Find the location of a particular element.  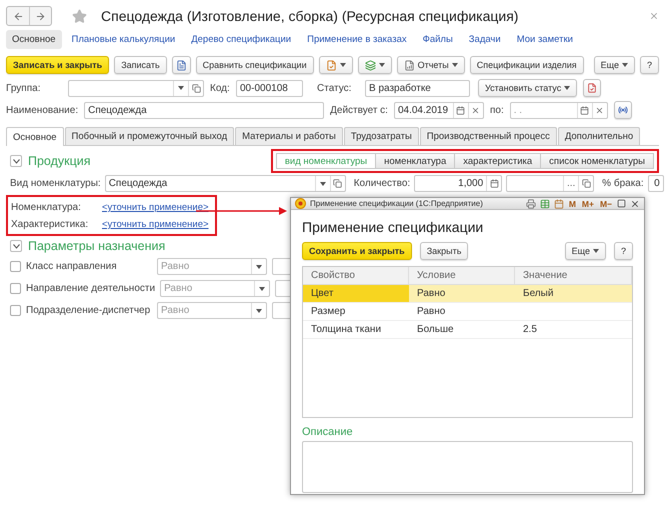

description-field is located at coordinates (467, 467).